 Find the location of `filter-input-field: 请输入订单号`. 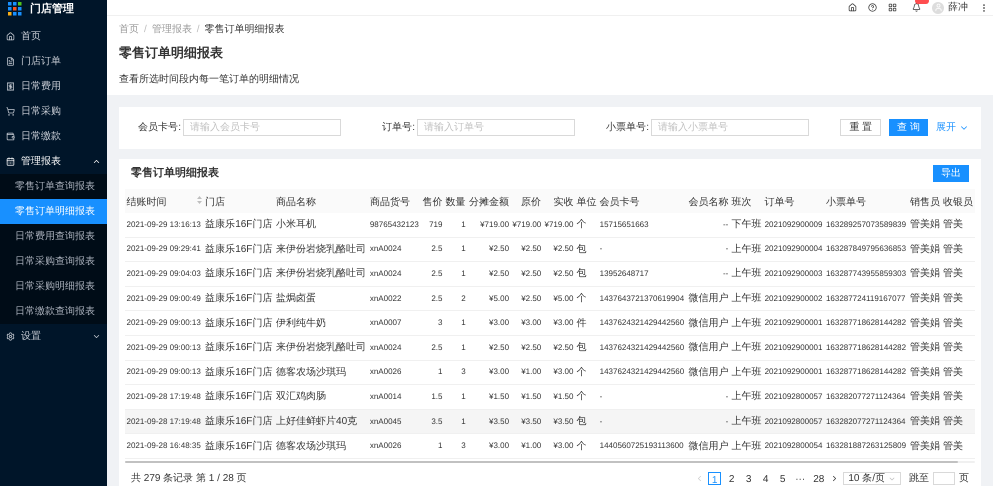

filter-input-field: 请输入订单号 is located at coordinates (496, 127).